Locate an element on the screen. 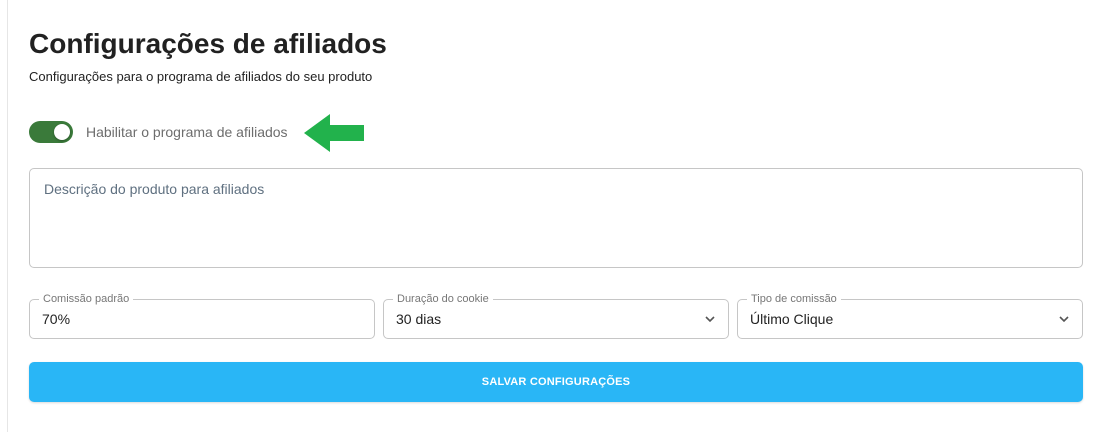 The width and height of the screenshot is (1097, 432). commission-type-select: Tipo de comissão Último Clique is located at coordinates (910, 316).